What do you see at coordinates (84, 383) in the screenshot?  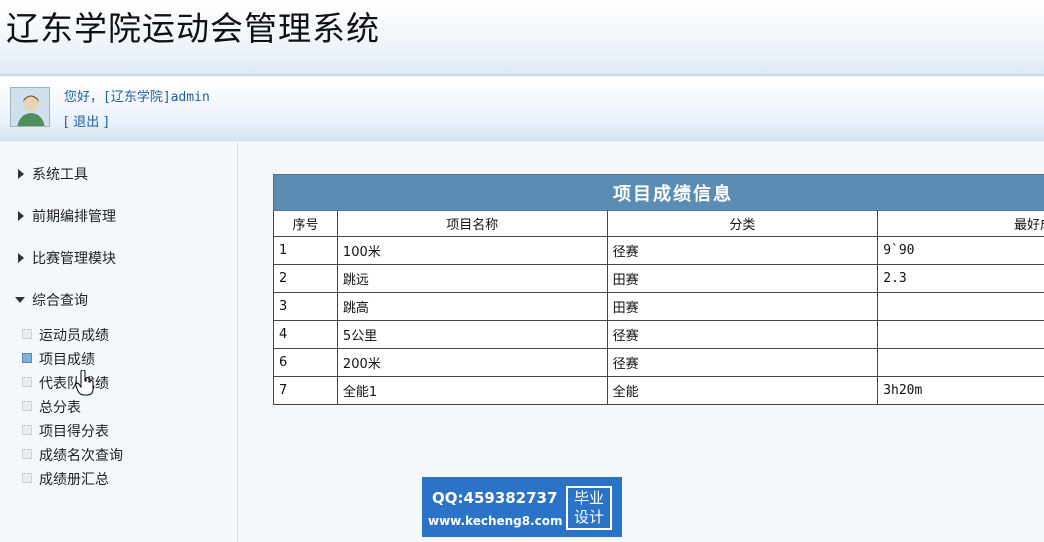 I see `hand-cursor-icon` at bounding box center [84, 383].